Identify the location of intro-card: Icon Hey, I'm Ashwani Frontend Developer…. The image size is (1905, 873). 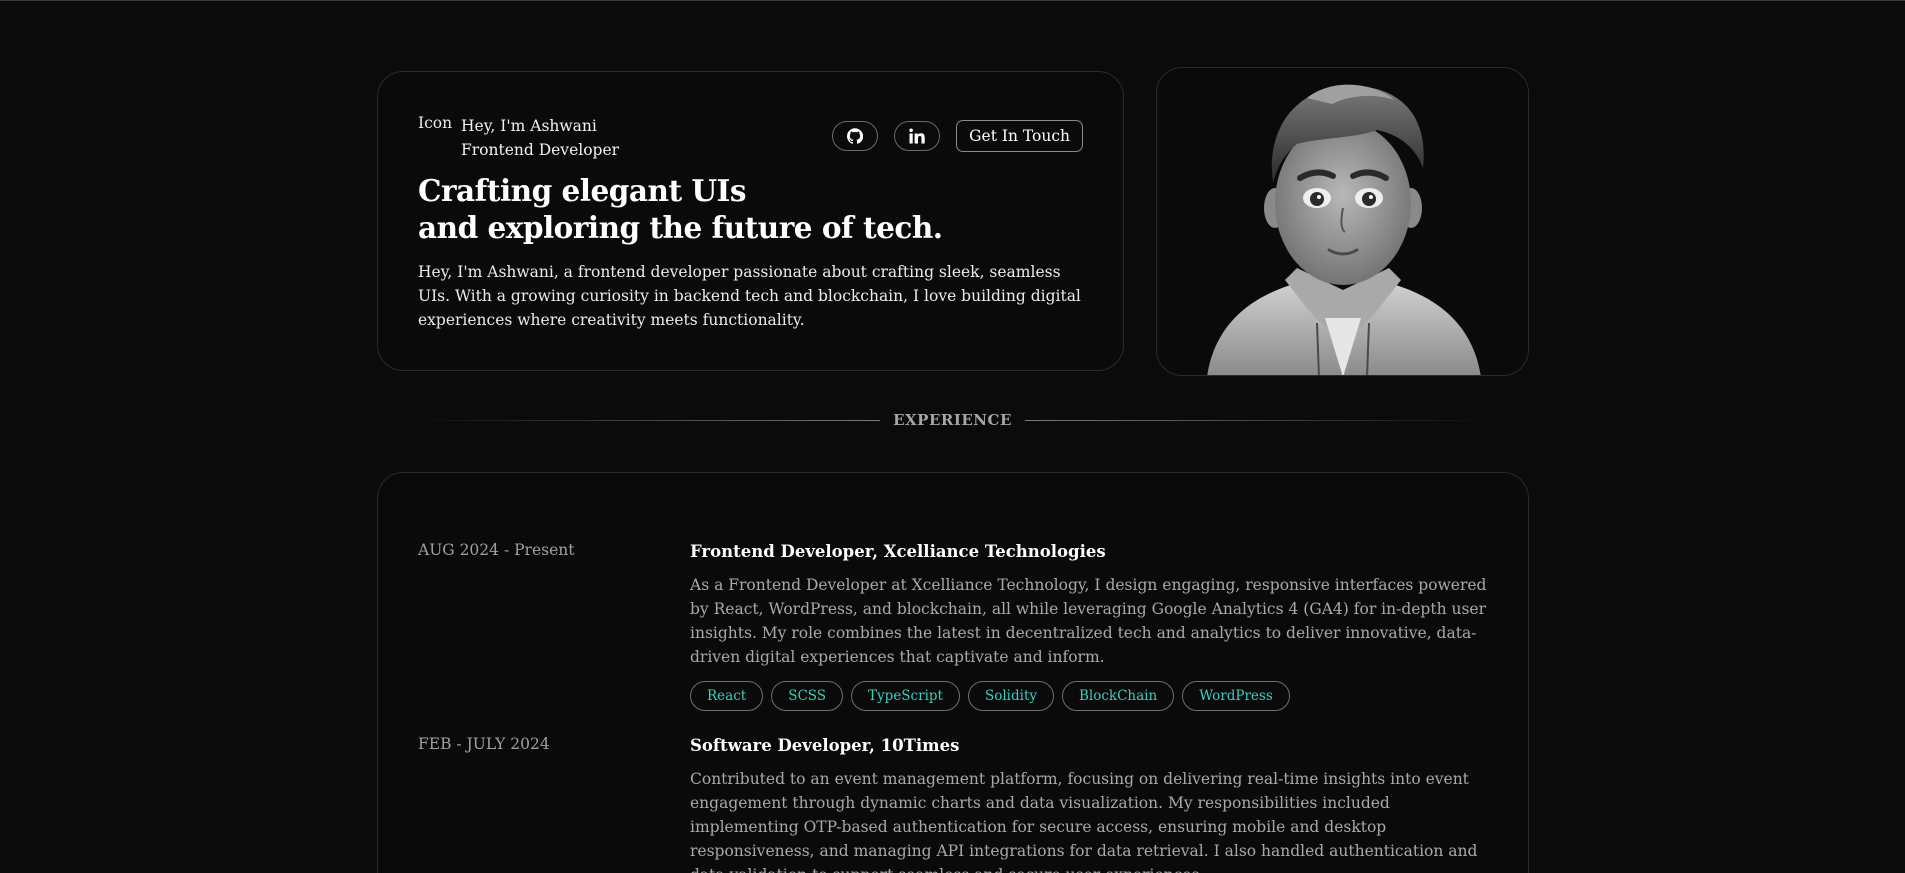
(750, 221).